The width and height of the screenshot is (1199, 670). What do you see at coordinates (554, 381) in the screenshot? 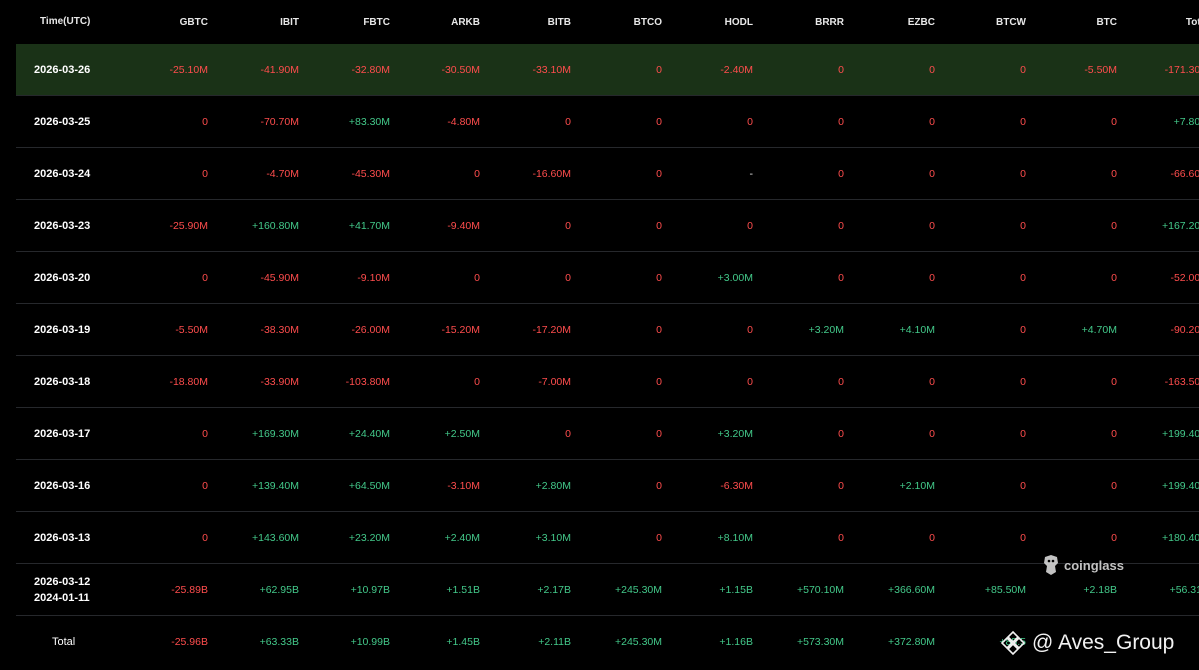
I see `flow-cell-bitb: -7.00M` at bounding box center [554, 381].